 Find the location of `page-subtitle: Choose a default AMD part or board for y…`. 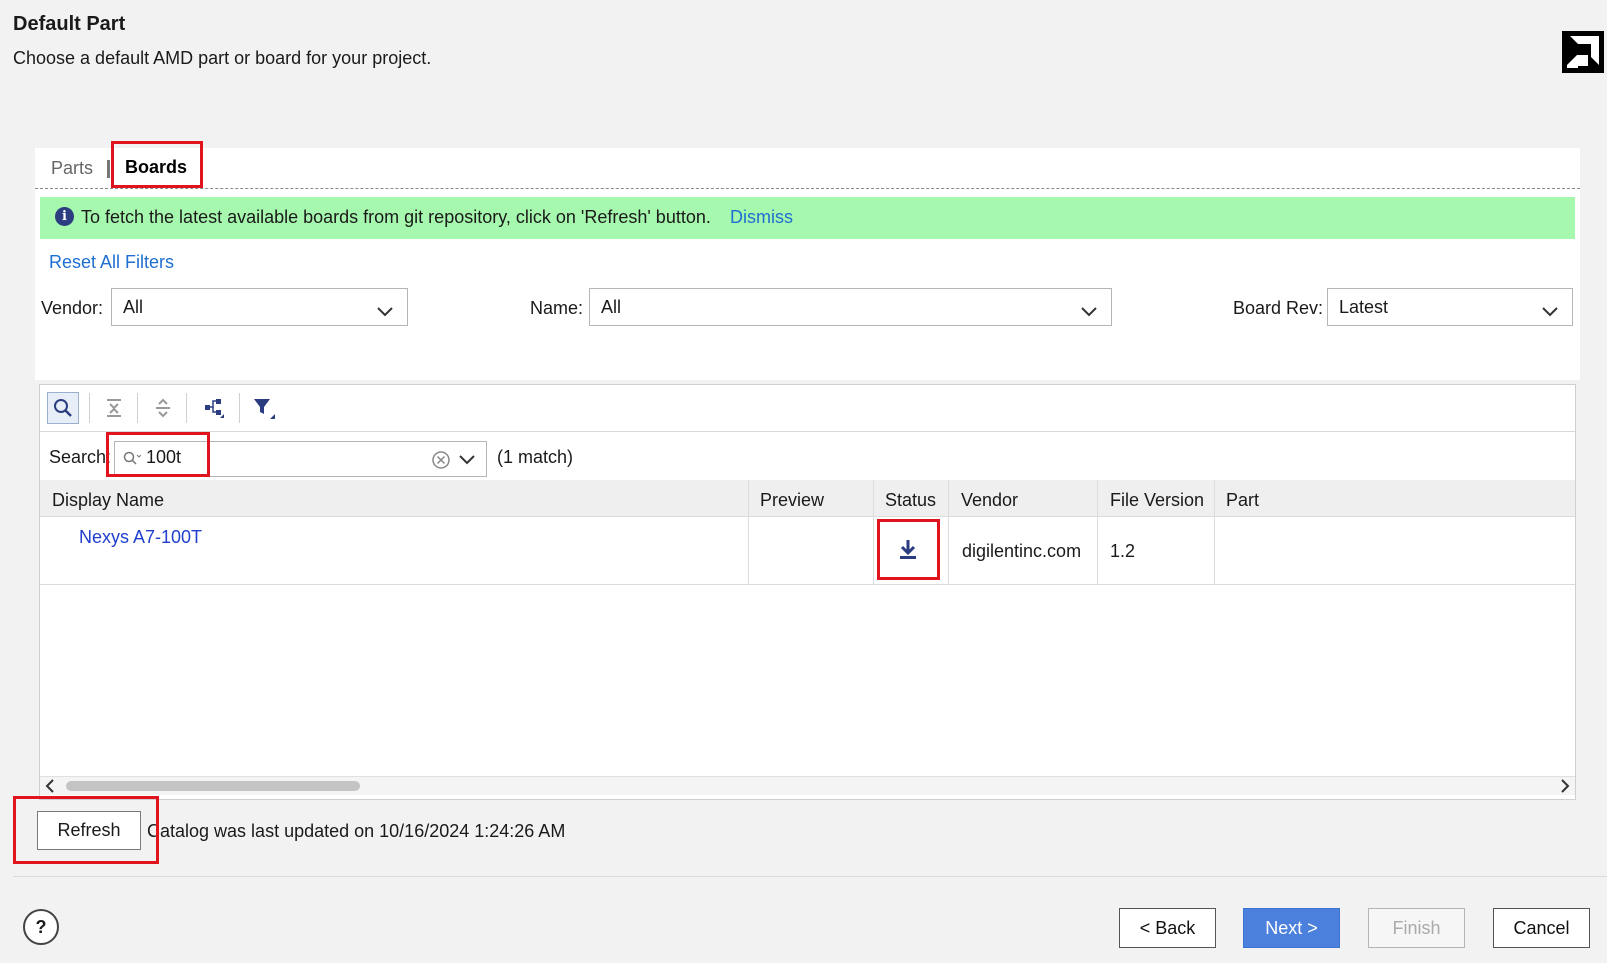

page-subtitle: Choose a default AMD part or board for y… is located at coordinates (222, 58).